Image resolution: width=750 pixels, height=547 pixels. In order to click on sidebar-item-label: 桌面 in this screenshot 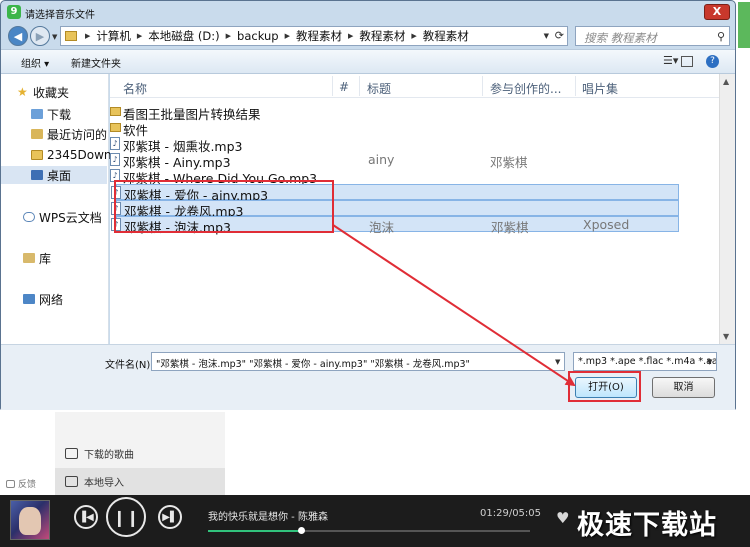, I will do `click(59, 175)`.